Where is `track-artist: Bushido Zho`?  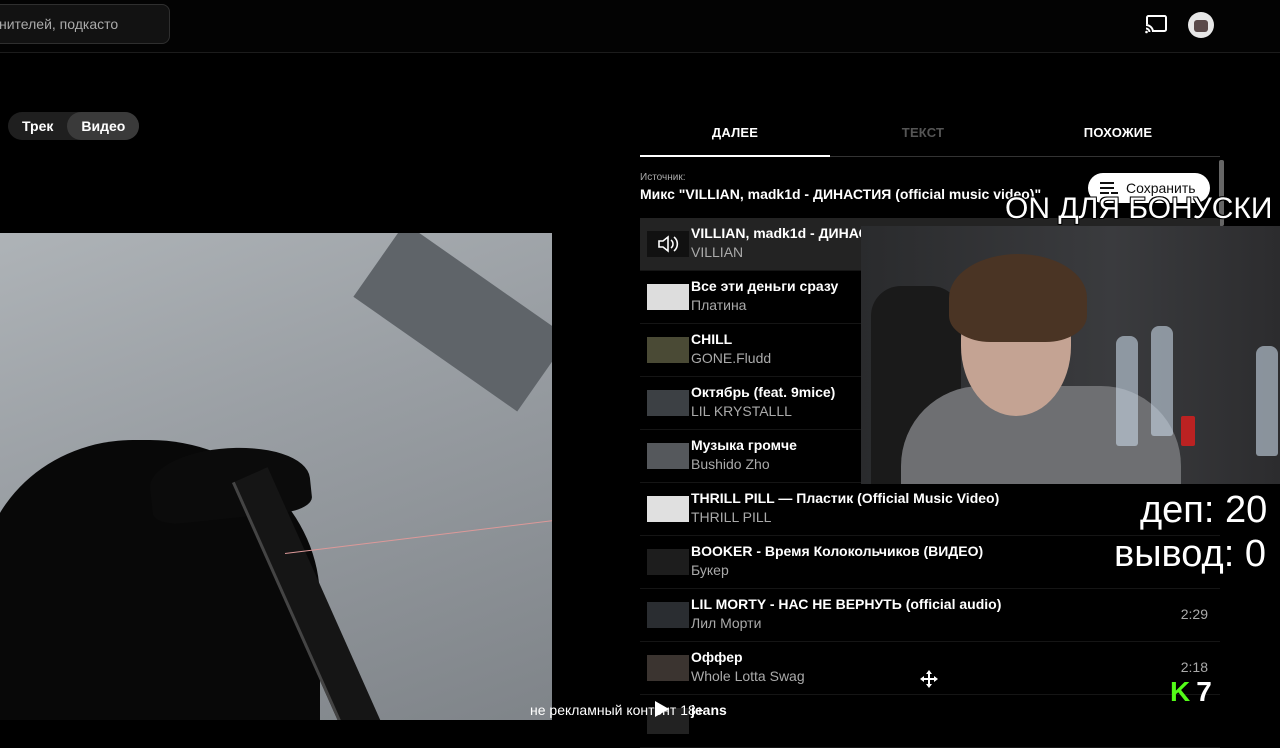
track-artist: Bushido Zho is located at coordinates (730, 464).